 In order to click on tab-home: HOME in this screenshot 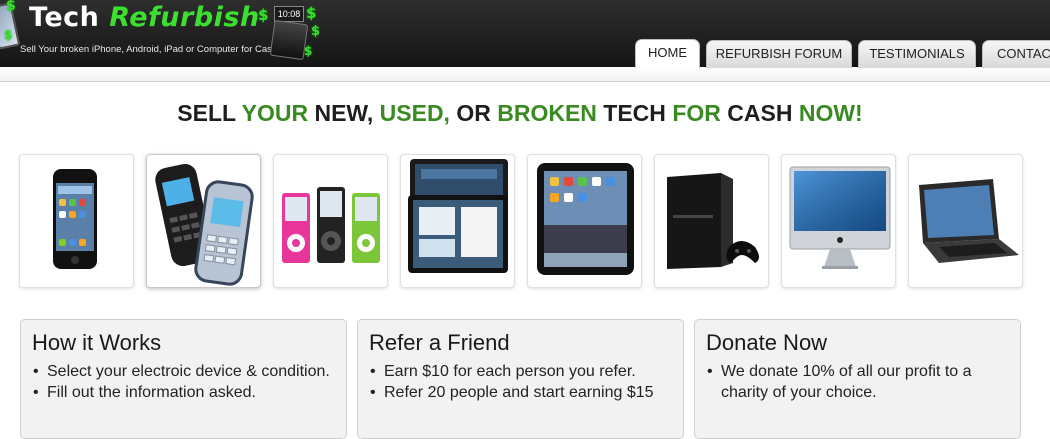, I will do `click(667, 53)`.